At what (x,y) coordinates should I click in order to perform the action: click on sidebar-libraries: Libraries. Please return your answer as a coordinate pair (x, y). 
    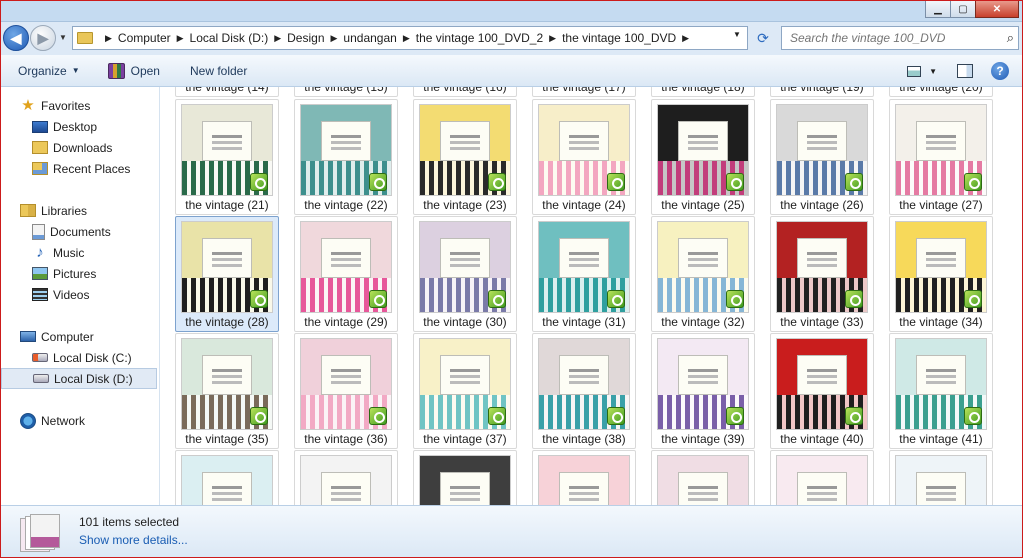
    Looking at the image, I should click on (43, 210).